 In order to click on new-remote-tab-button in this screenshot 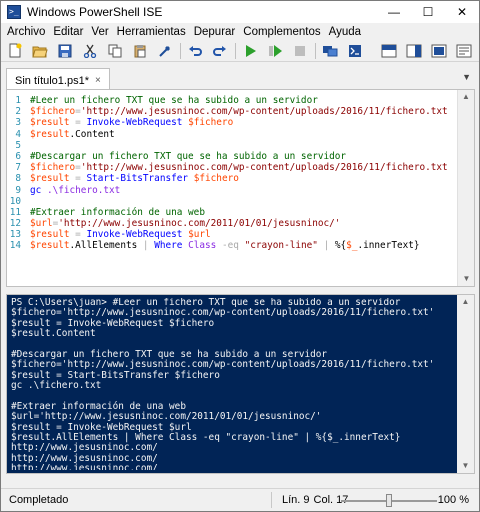, I will do `click(330, 51)`.